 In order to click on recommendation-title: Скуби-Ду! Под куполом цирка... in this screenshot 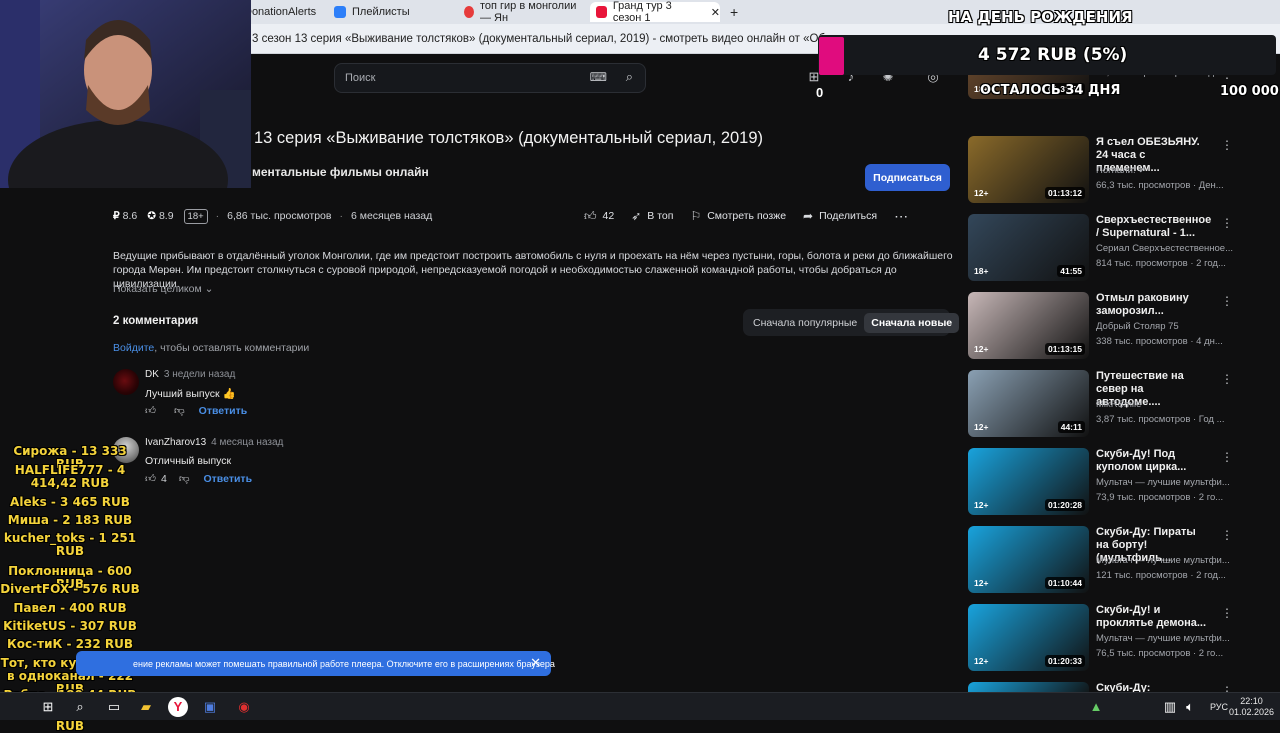, I will do `click(1153, 461)`.